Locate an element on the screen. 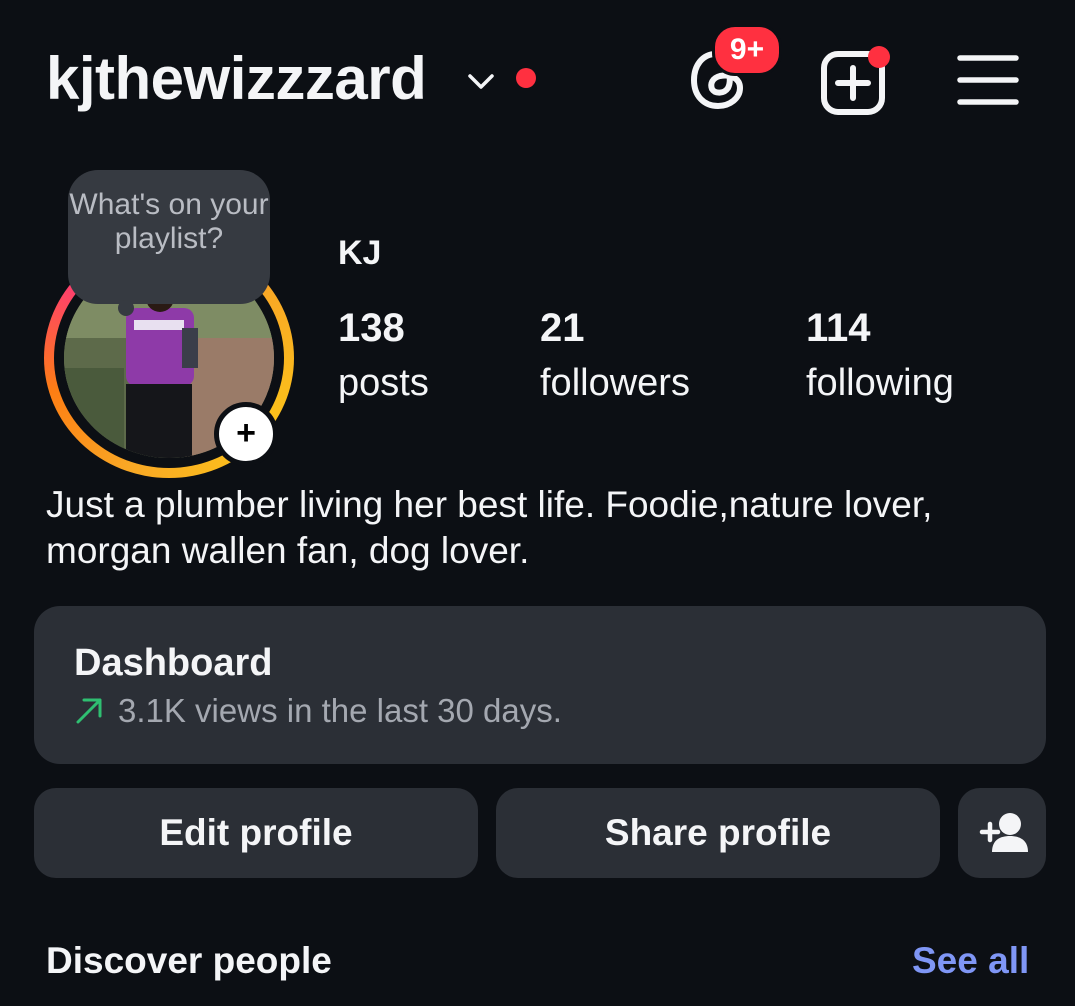 The width and height of the screenshot is (1075, 1006). followers-label: followers is located at coordinates (615, 383).